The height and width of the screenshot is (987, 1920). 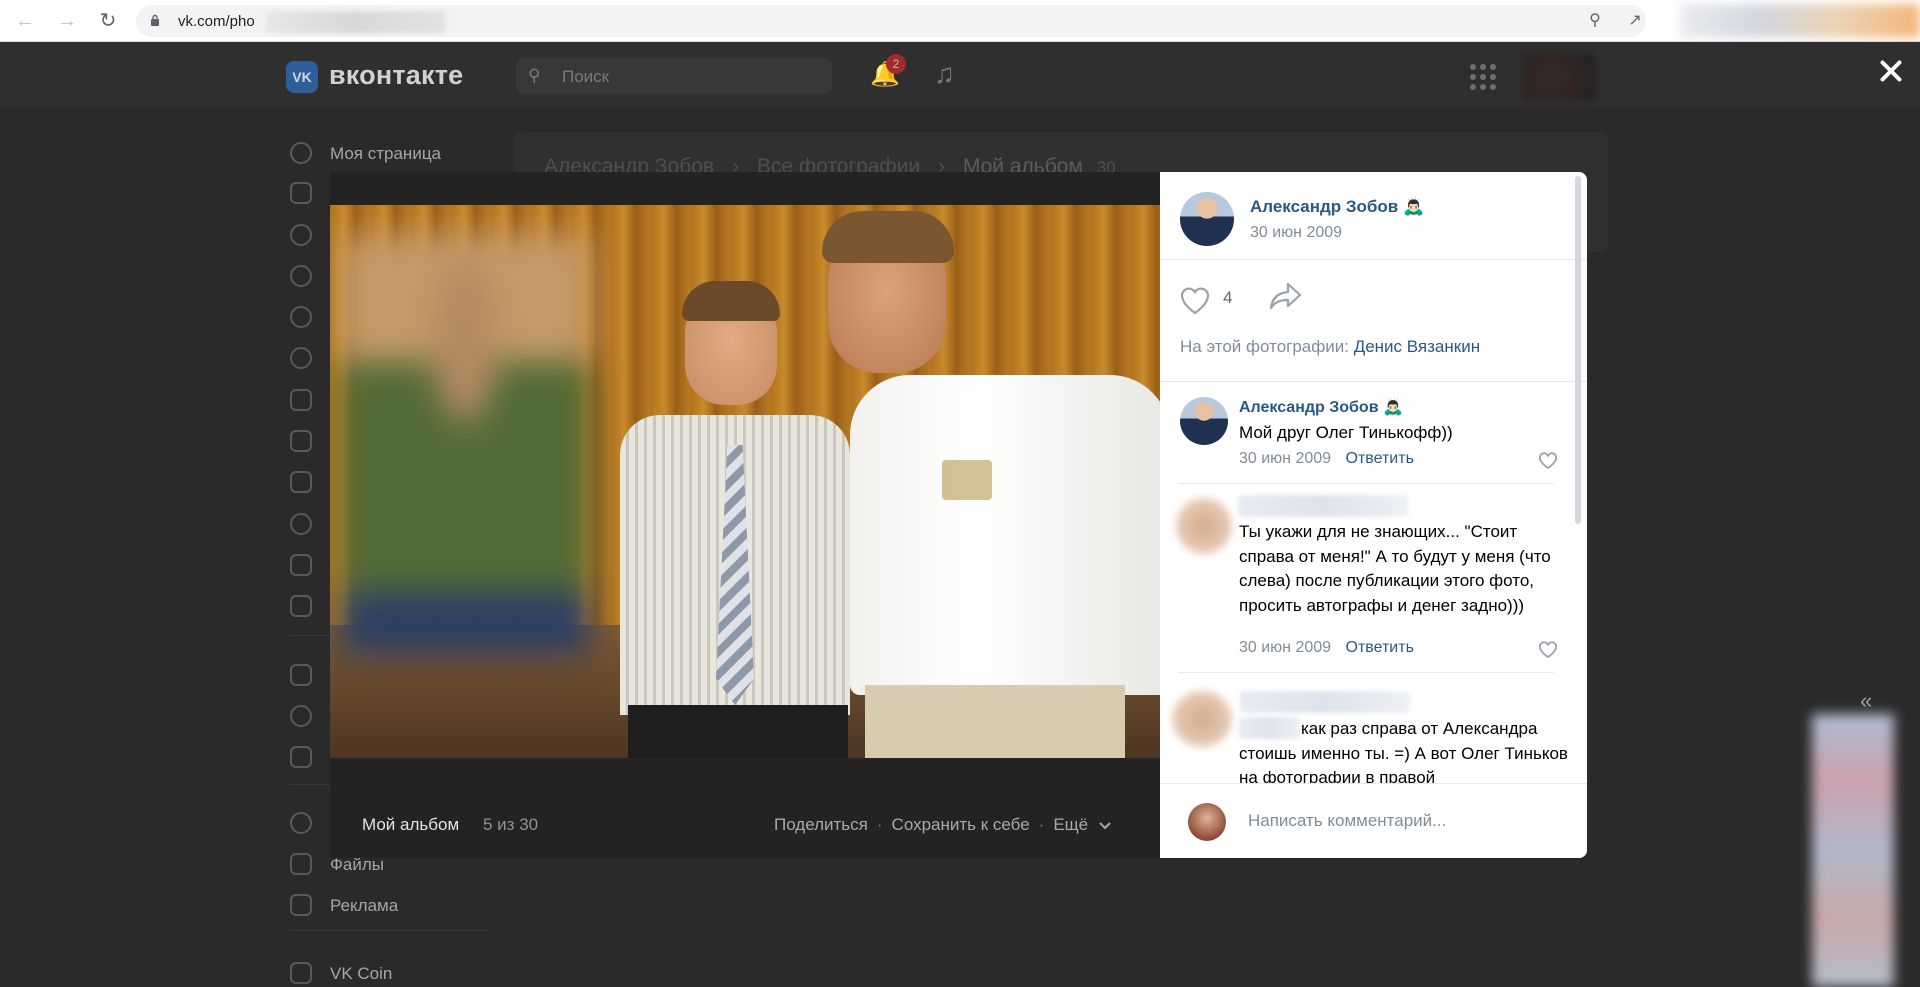 What do you see at coordinates (586, 76) in the screenshot?
I see `search-placeholder: Поиск` at bounding box center [586, 76].